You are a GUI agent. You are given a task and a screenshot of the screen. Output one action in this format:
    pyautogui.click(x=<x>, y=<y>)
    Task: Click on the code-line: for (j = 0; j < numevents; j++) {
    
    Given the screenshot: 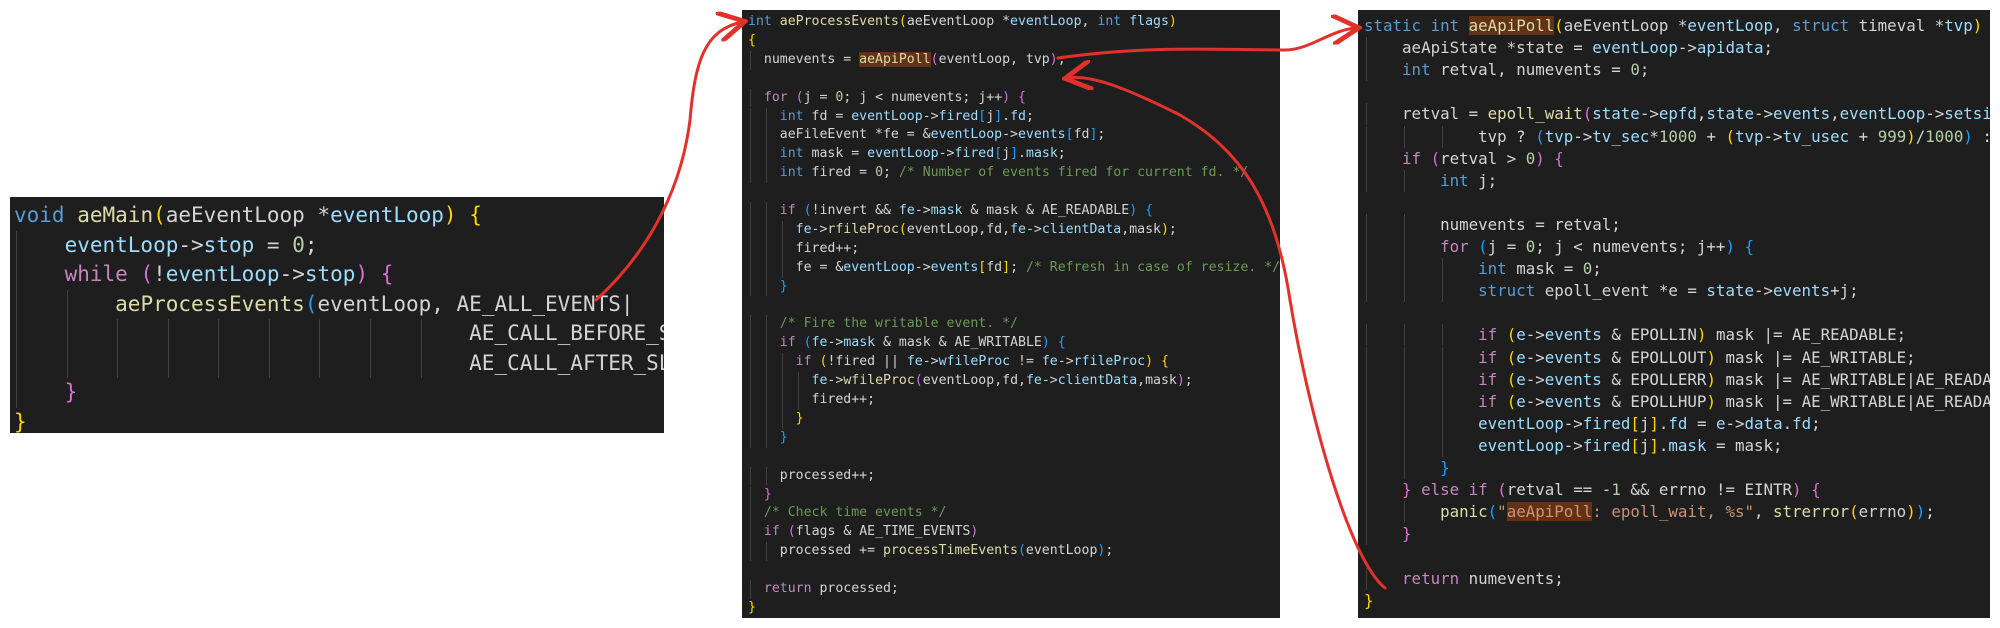 What is the action you would take?
    pyautogui.click(x=1559, y=247)
    